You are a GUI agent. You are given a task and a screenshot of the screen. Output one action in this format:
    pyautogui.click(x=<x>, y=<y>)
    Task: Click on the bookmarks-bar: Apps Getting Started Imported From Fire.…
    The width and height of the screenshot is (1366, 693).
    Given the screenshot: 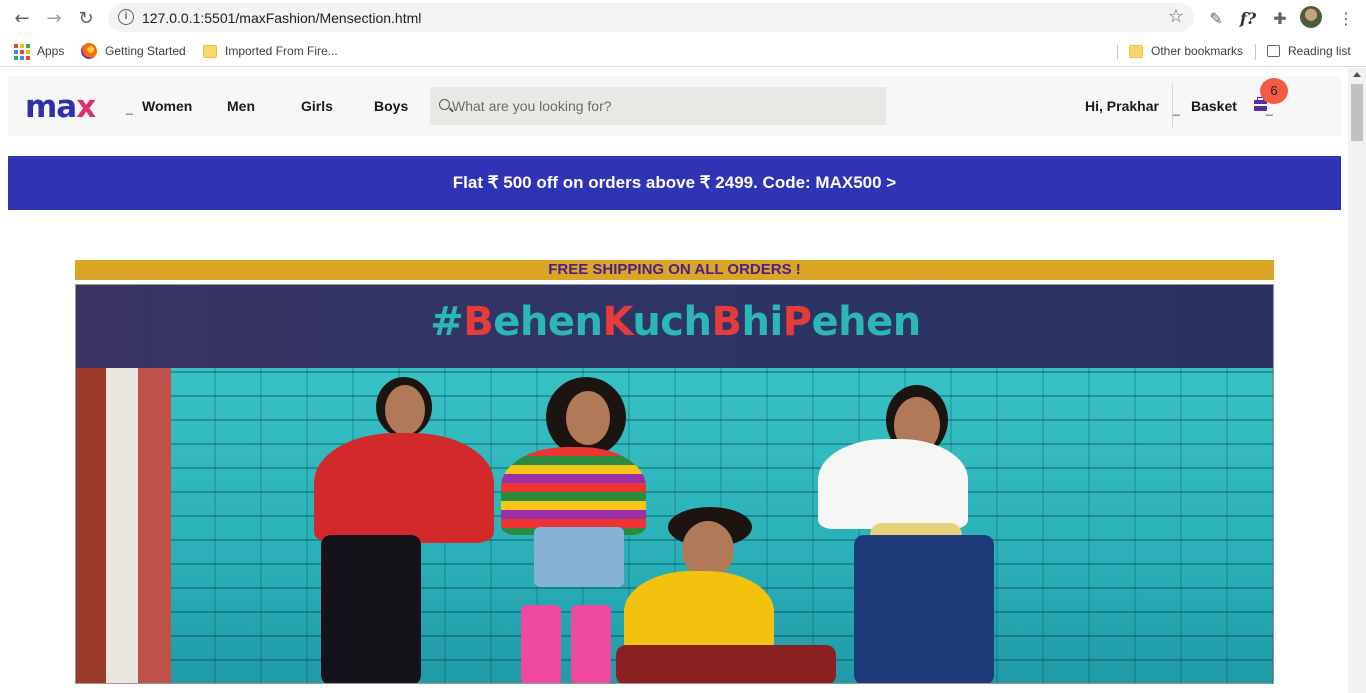 What is the action you would take?
    pyautogui.click(x=683, y=51)
    